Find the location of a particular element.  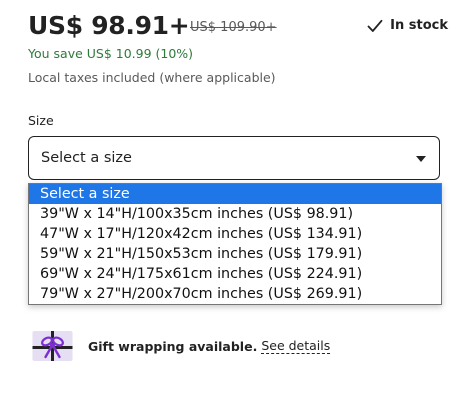

original-price: US$ 109.90+ is located at coordinates (233, 27).